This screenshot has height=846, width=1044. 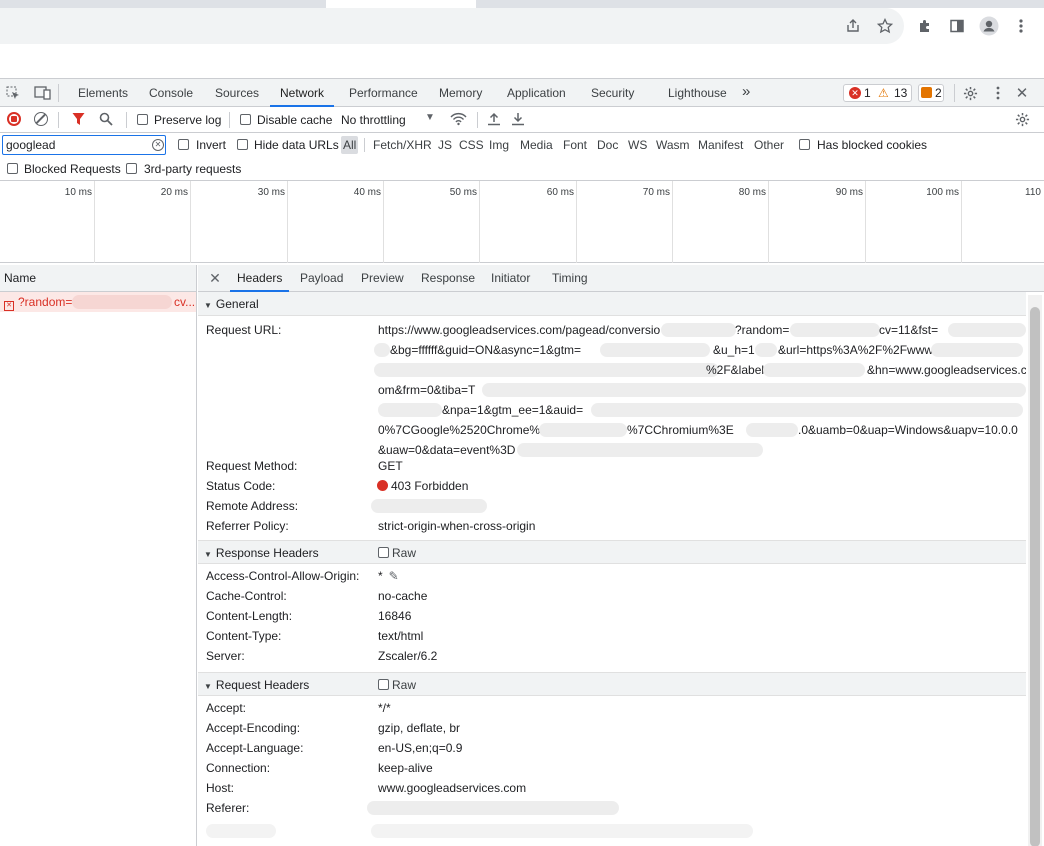 What do you see at coordinates (452, 26) in the screenshot?
I see `address-bar` at bounding box center [452, 26].